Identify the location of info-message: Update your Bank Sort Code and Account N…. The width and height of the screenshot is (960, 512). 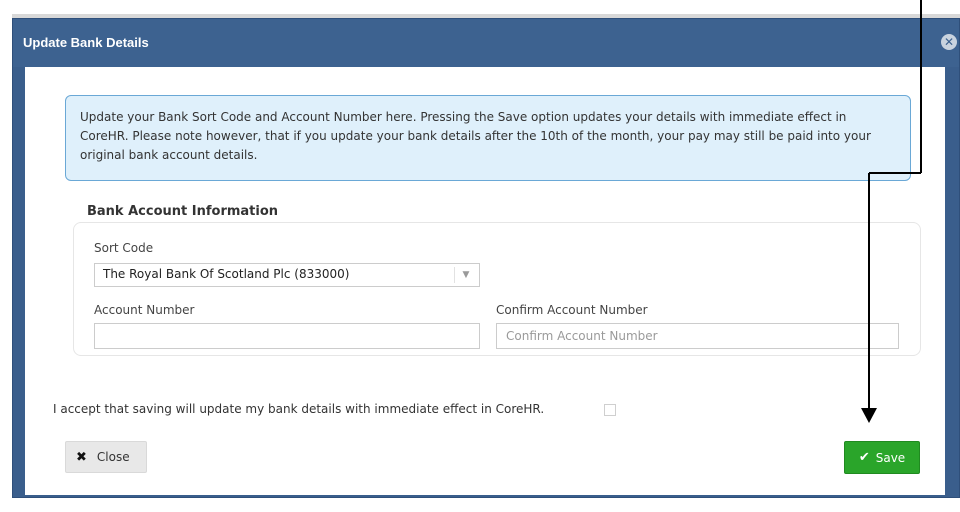
(488, 138).